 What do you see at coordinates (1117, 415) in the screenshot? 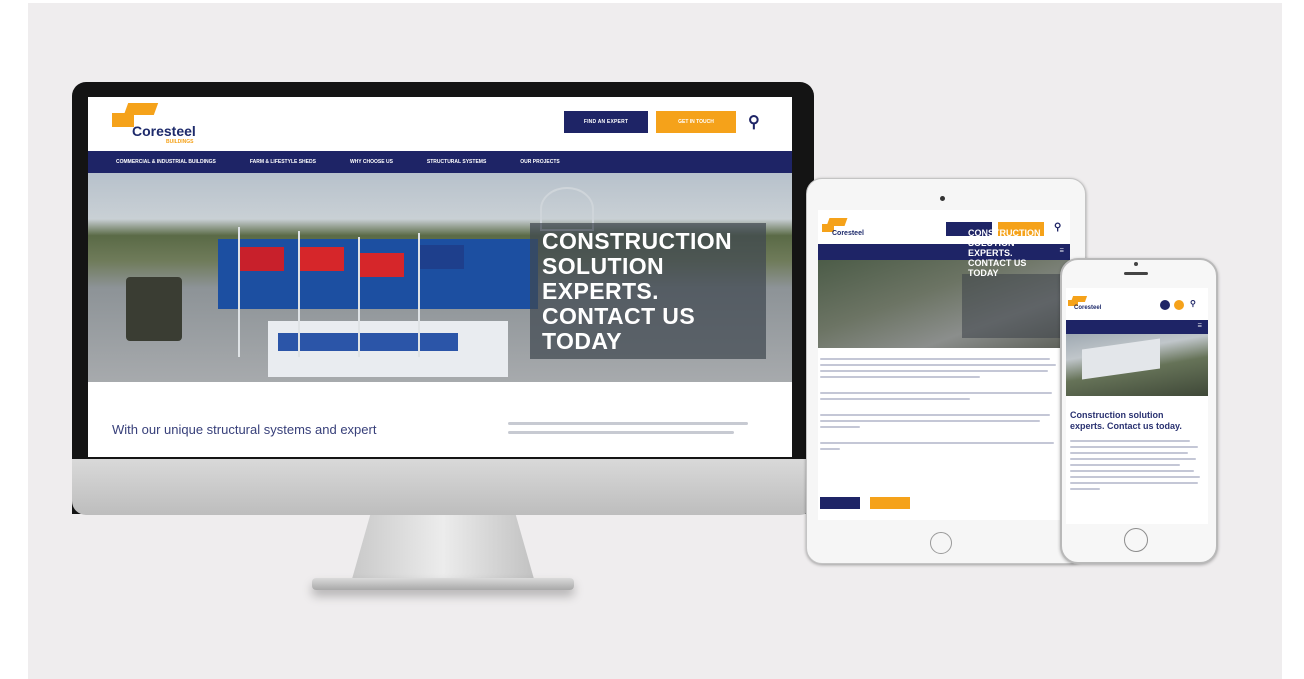
I see `phone-title-line: Construction solution` at bounding box center [1117, 415].